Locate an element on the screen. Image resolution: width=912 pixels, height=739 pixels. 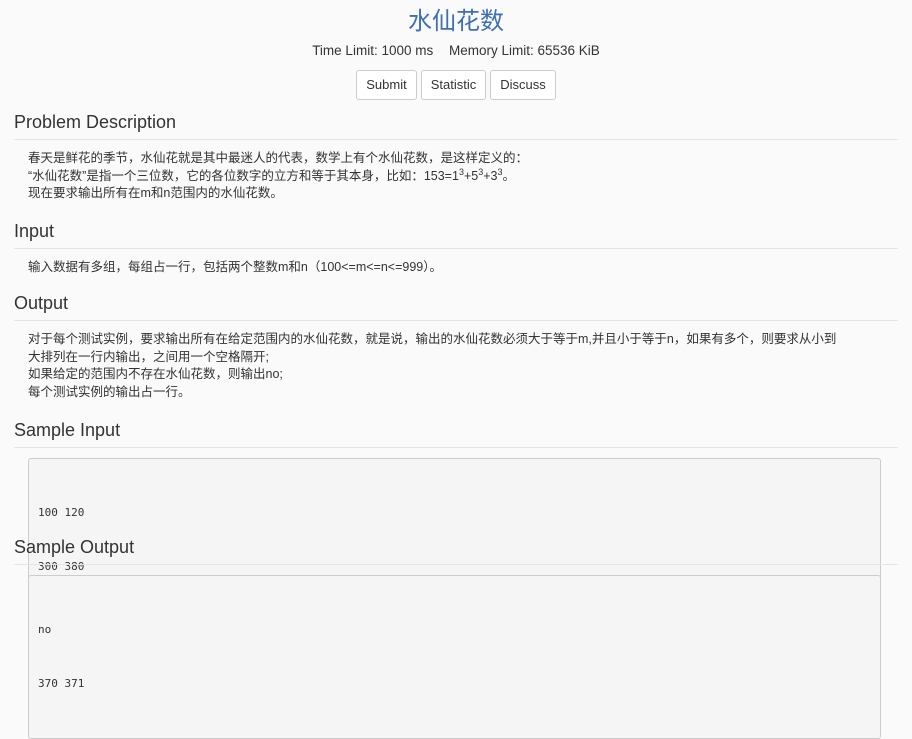
section-title-input: Input is located at coordinates (456, 234).